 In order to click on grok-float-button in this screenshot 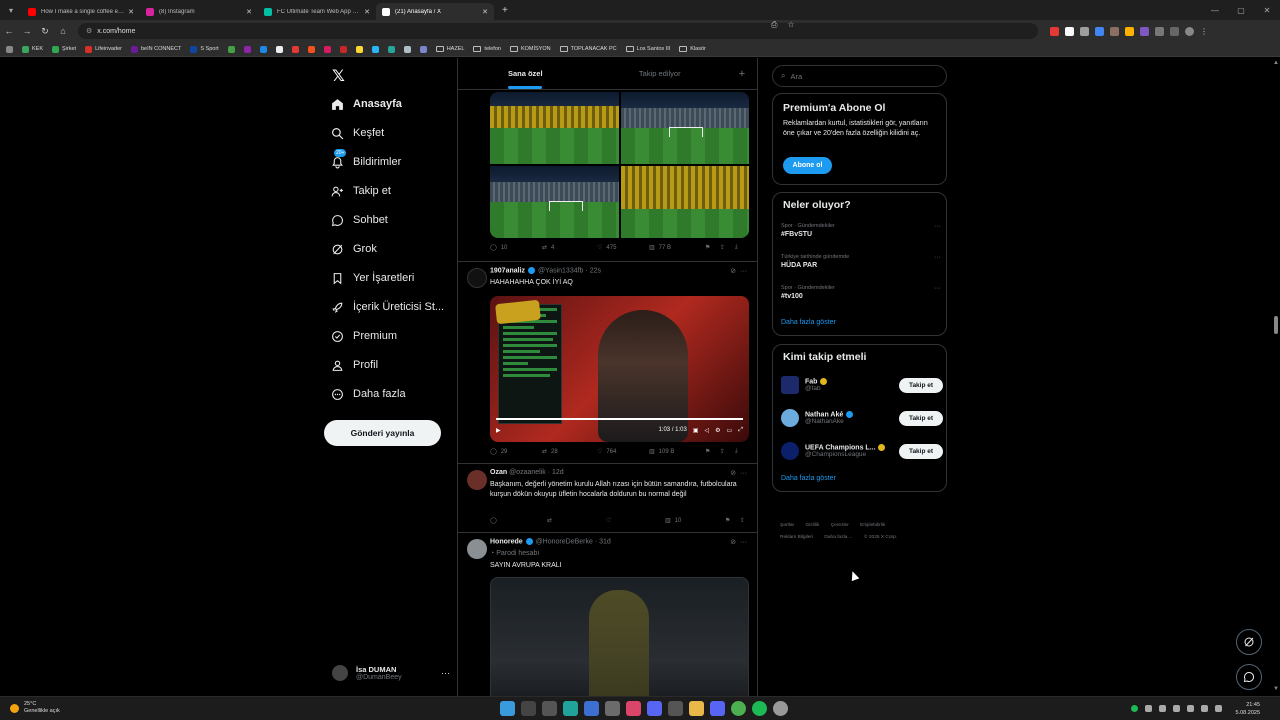, I will do `click(1249, 642)`.